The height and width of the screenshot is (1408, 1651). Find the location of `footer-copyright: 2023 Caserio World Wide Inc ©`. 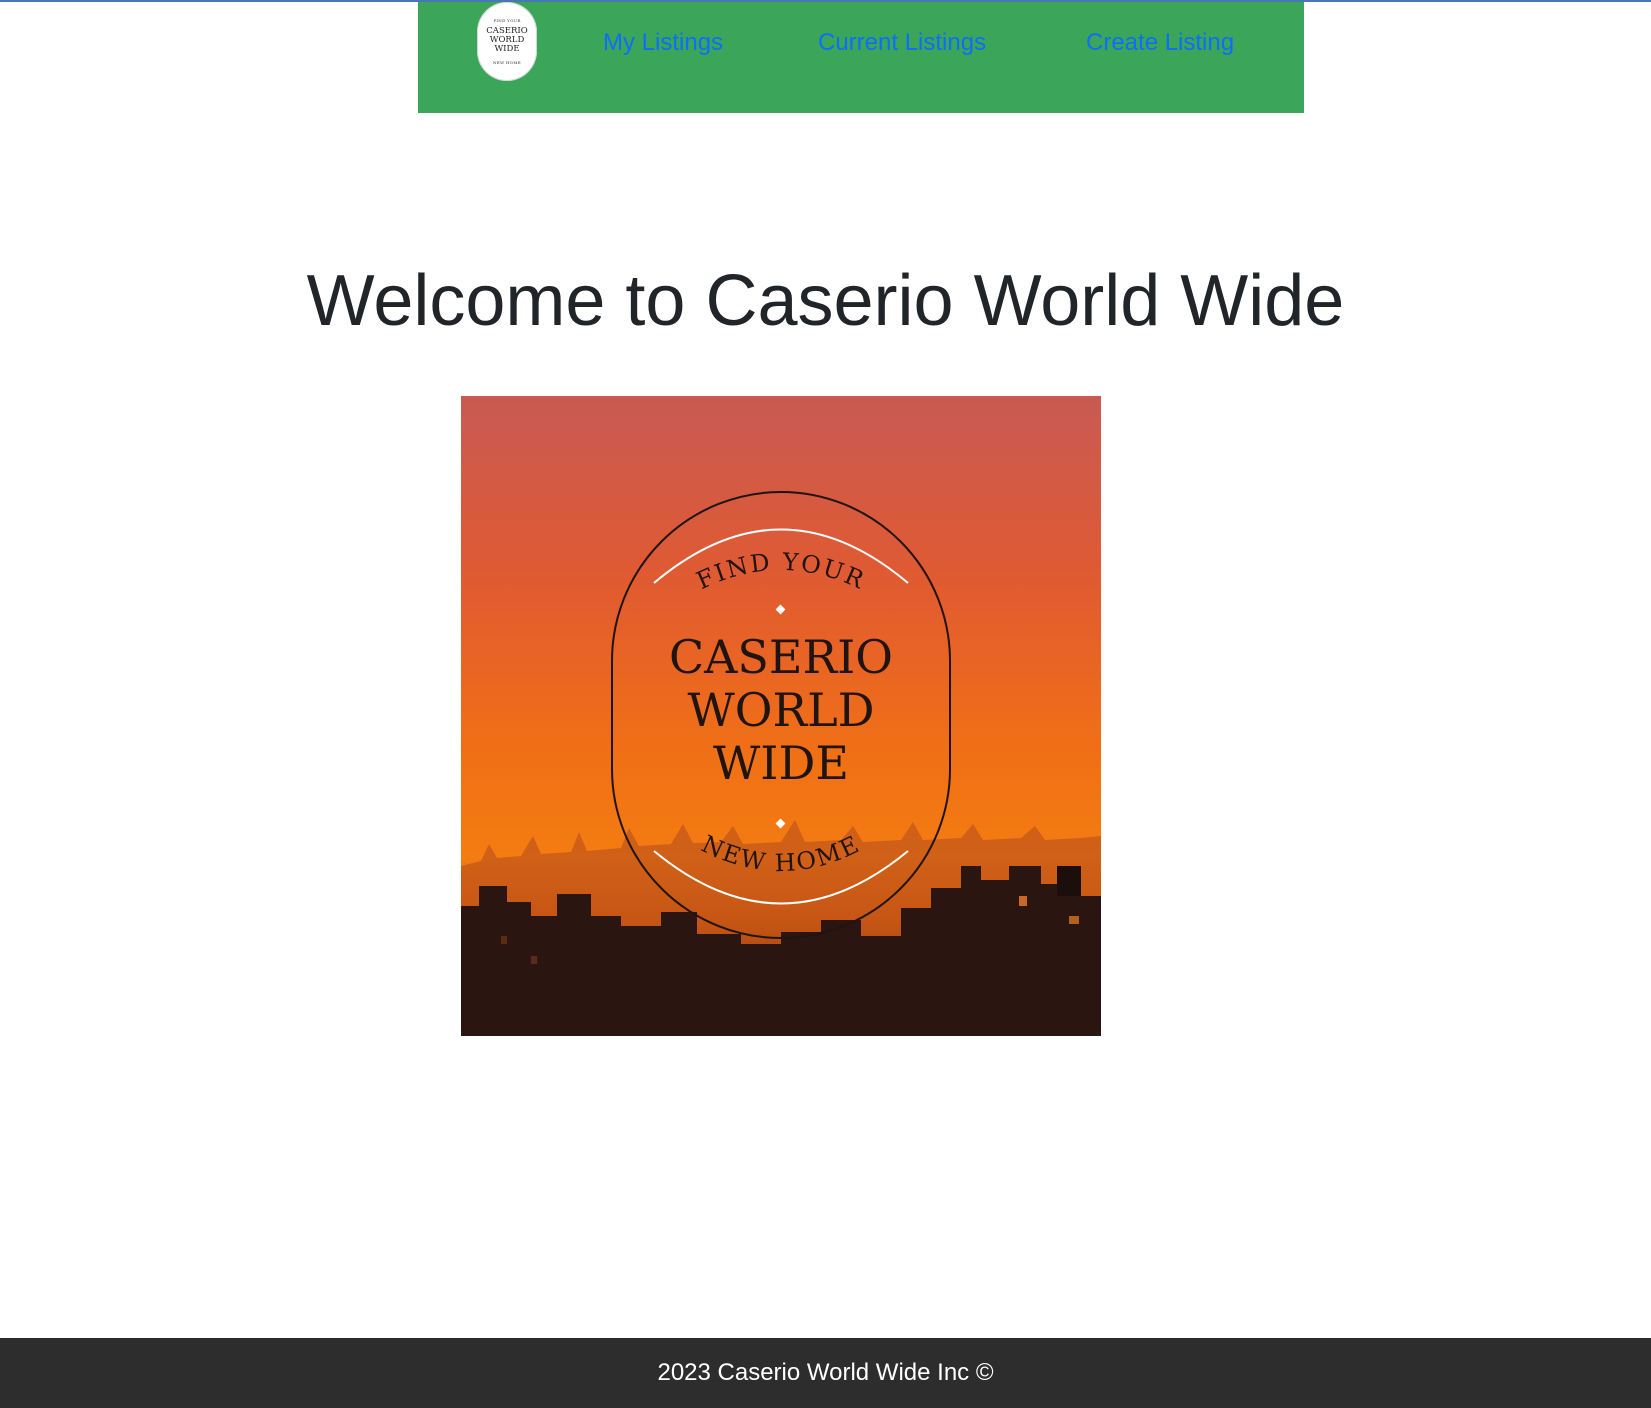

footer-copyright: 2023 Caserio World Wide Inc © is located at coordinates (825, 1372).